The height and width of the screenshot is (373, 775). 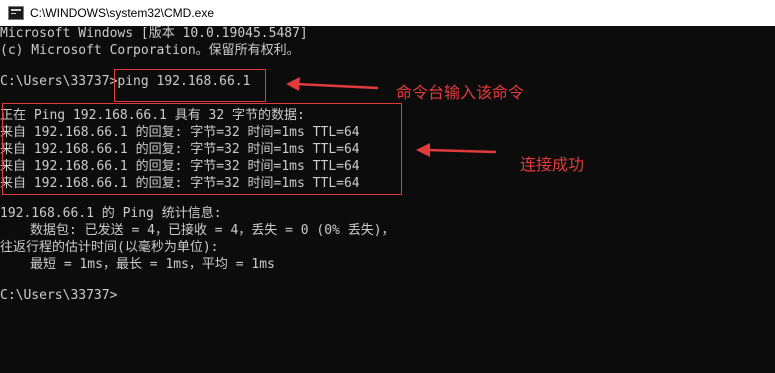 I want to click on arrow-to-replies, so click(x=456, y=150).